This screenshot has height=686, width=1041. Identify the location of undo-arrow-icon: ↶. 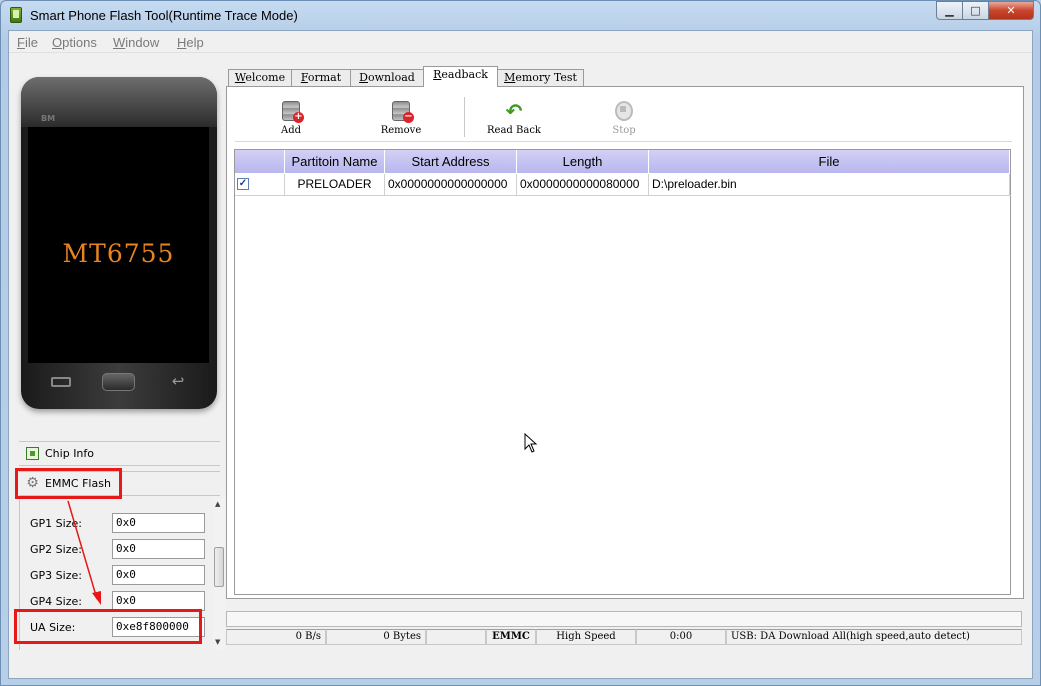
(514, 111).